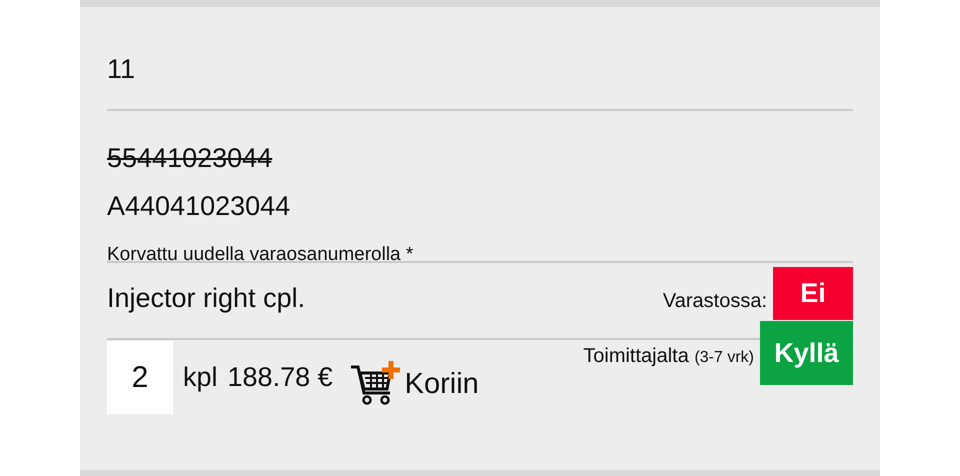 The image size is (960, 476). Describe the element at coordinates (714, 301) in the screenshot. I see `availability-label: Varastossa:` at that location.